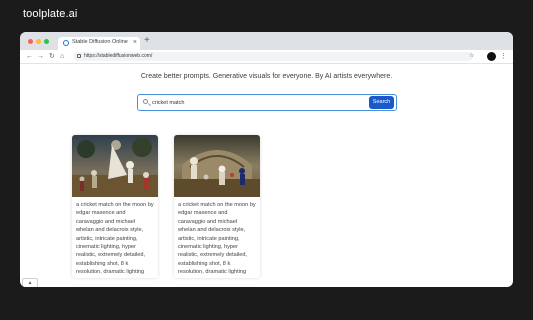  What do you see at coordinates (381, 102) in the screenshot?
I see `search-button: Search` at bounding box center [381, 102].